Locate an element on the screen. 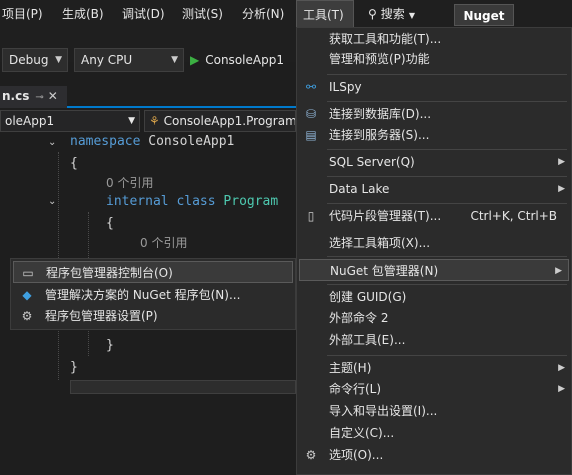  class-name: Program is located at coordinates (251, 201).